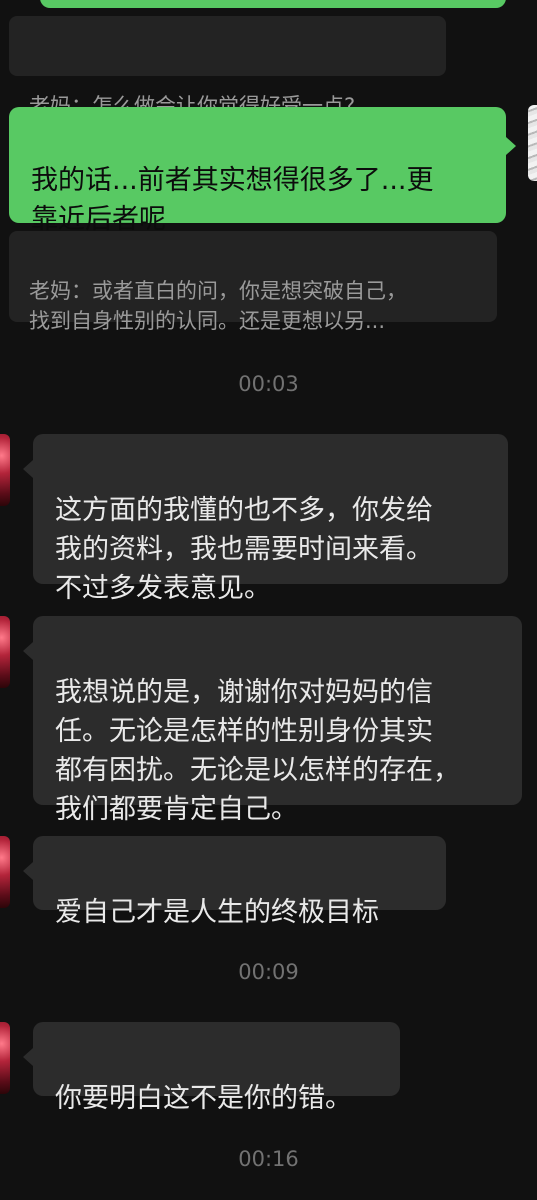  What do you see at coordinates (217, 912) in the screenshot?
I see `received-message-text: 爱自己才是人生的终极目标` at bounding box center [217, 912].